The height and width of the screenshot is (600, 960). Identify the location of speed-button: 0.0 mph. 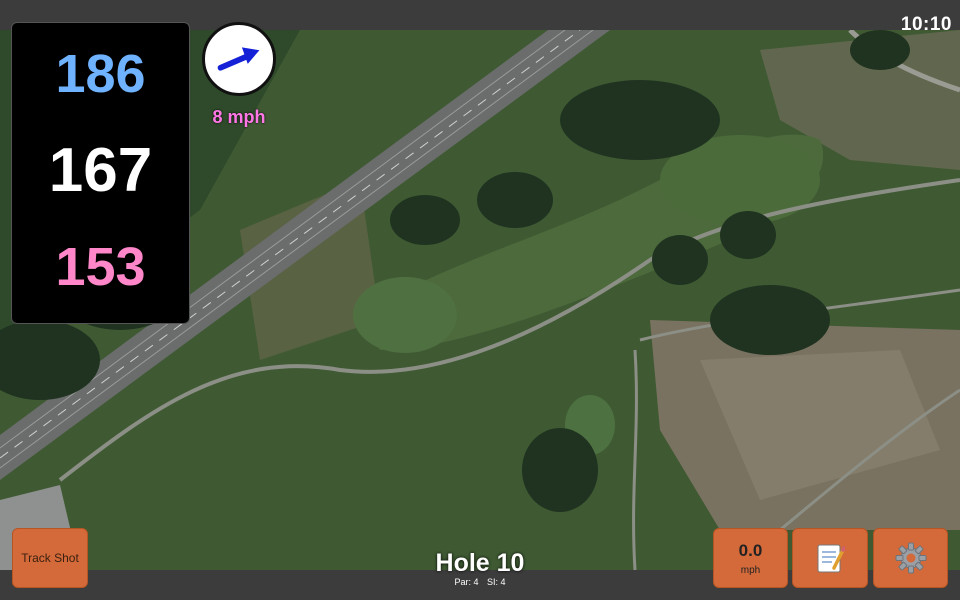
(750, 558).